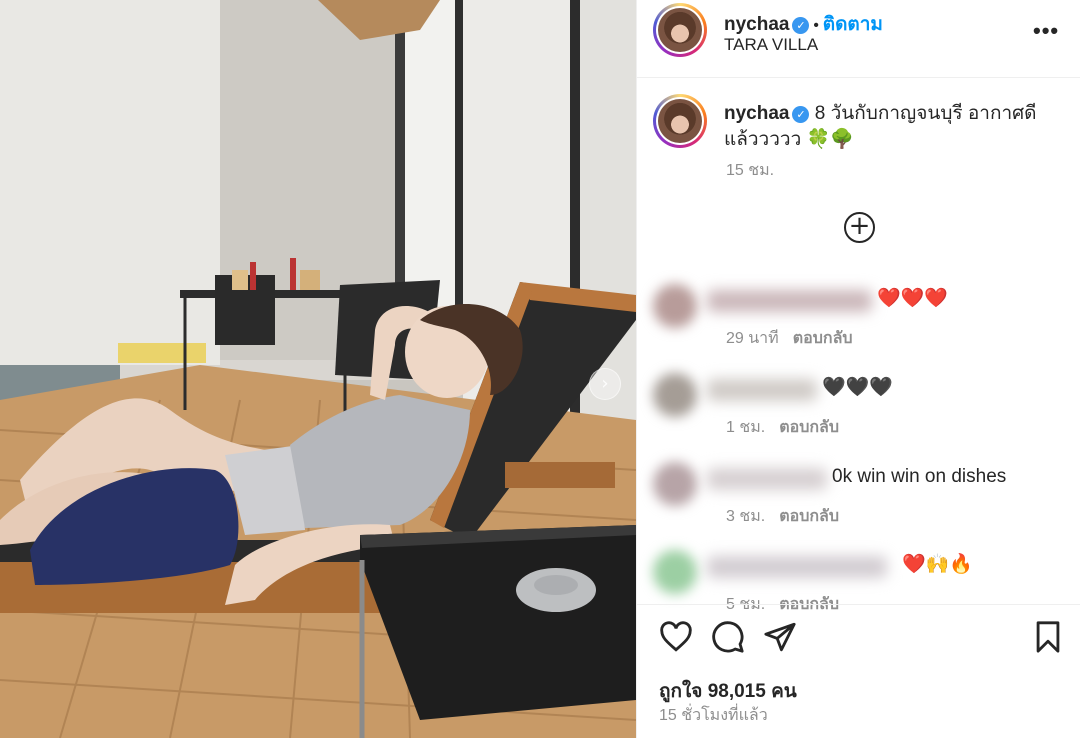  What do you see at coordinates (680, 30) in the screenshot?
I see `author-avatar` at bounding box center [680, 30].